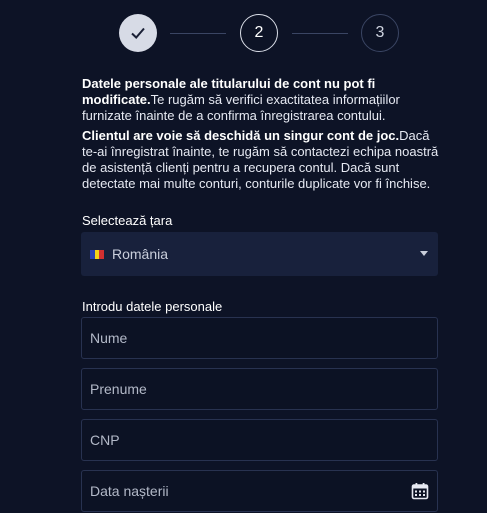  I want to click on country-label: Selectează țara, so click(127, 220).